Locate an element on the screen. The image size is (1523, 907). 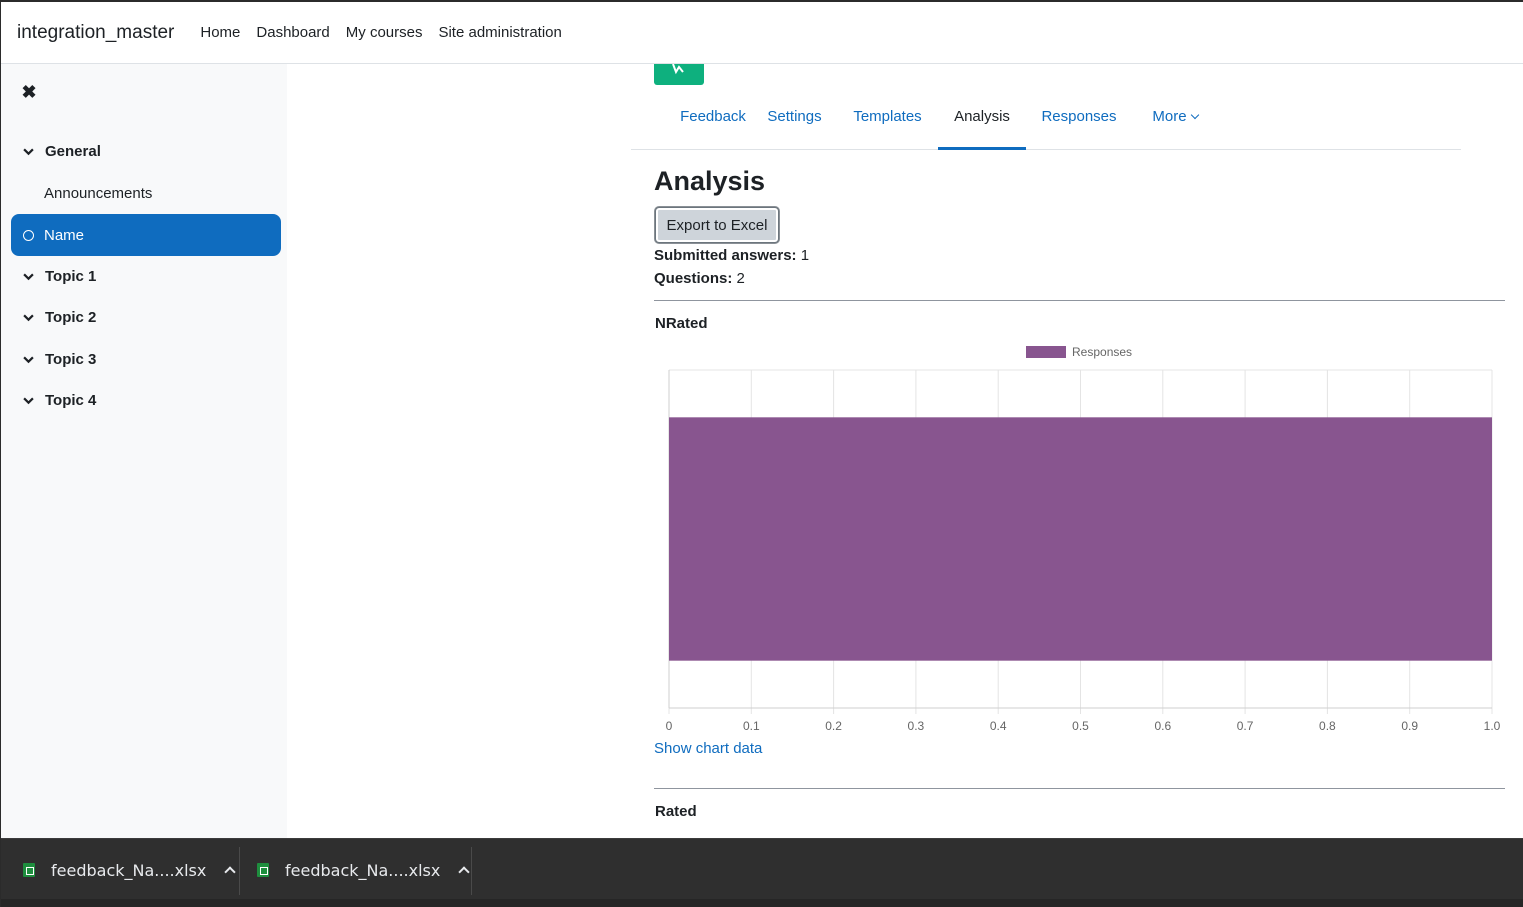
tab-label: Settings is located at coordinates (794, 116).